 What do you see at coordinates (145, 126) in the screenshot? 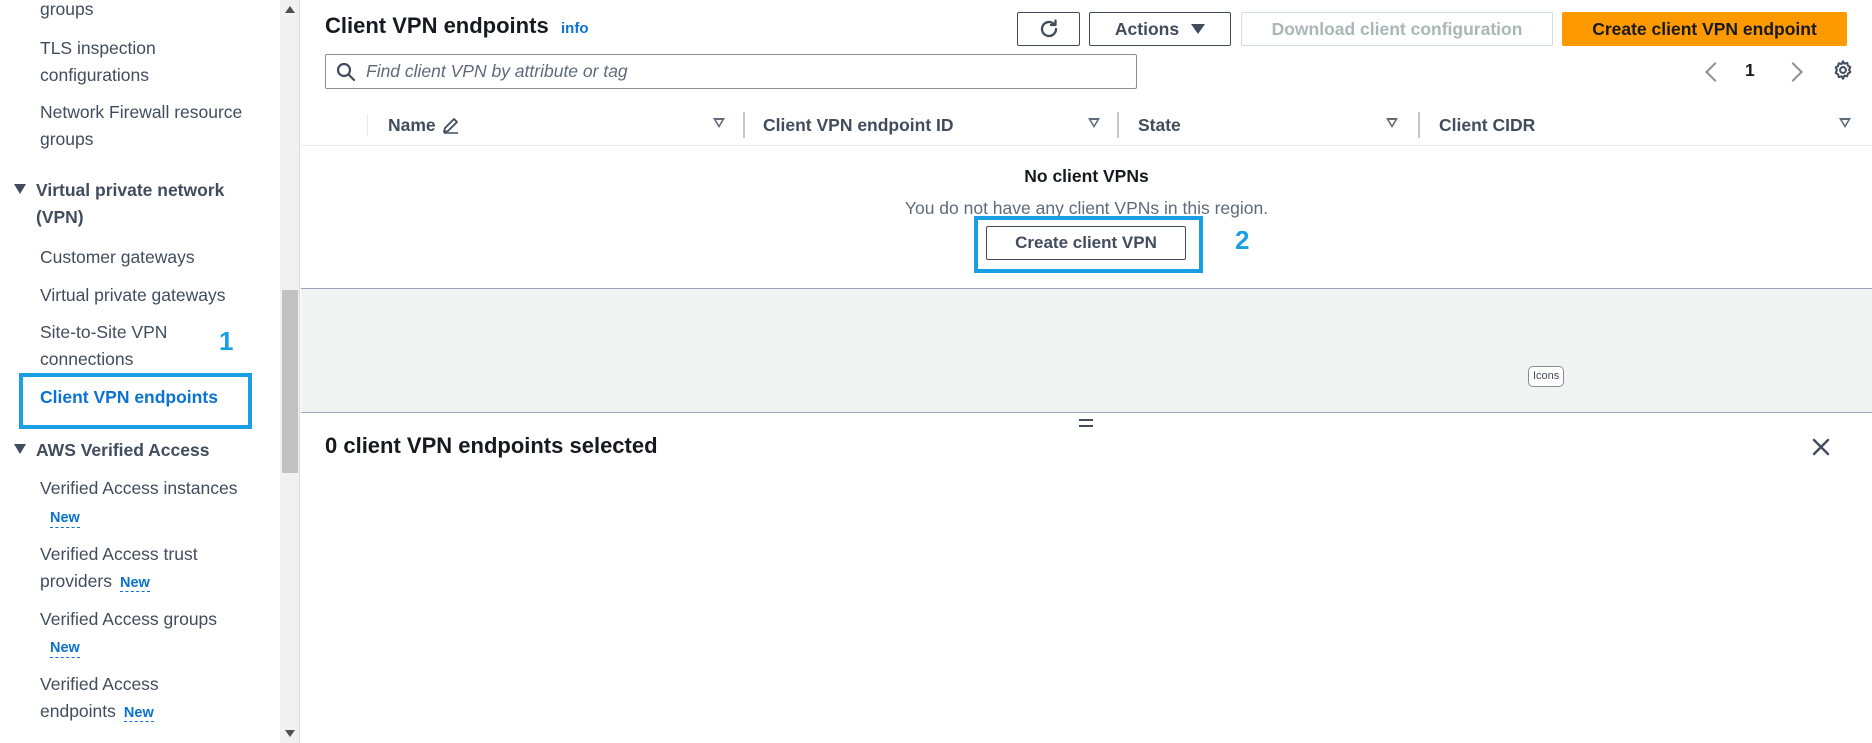
I see `sidebar-item-network-firewall-resource-groups: Network Firewall resource groups` at bounding box center [145, 126].